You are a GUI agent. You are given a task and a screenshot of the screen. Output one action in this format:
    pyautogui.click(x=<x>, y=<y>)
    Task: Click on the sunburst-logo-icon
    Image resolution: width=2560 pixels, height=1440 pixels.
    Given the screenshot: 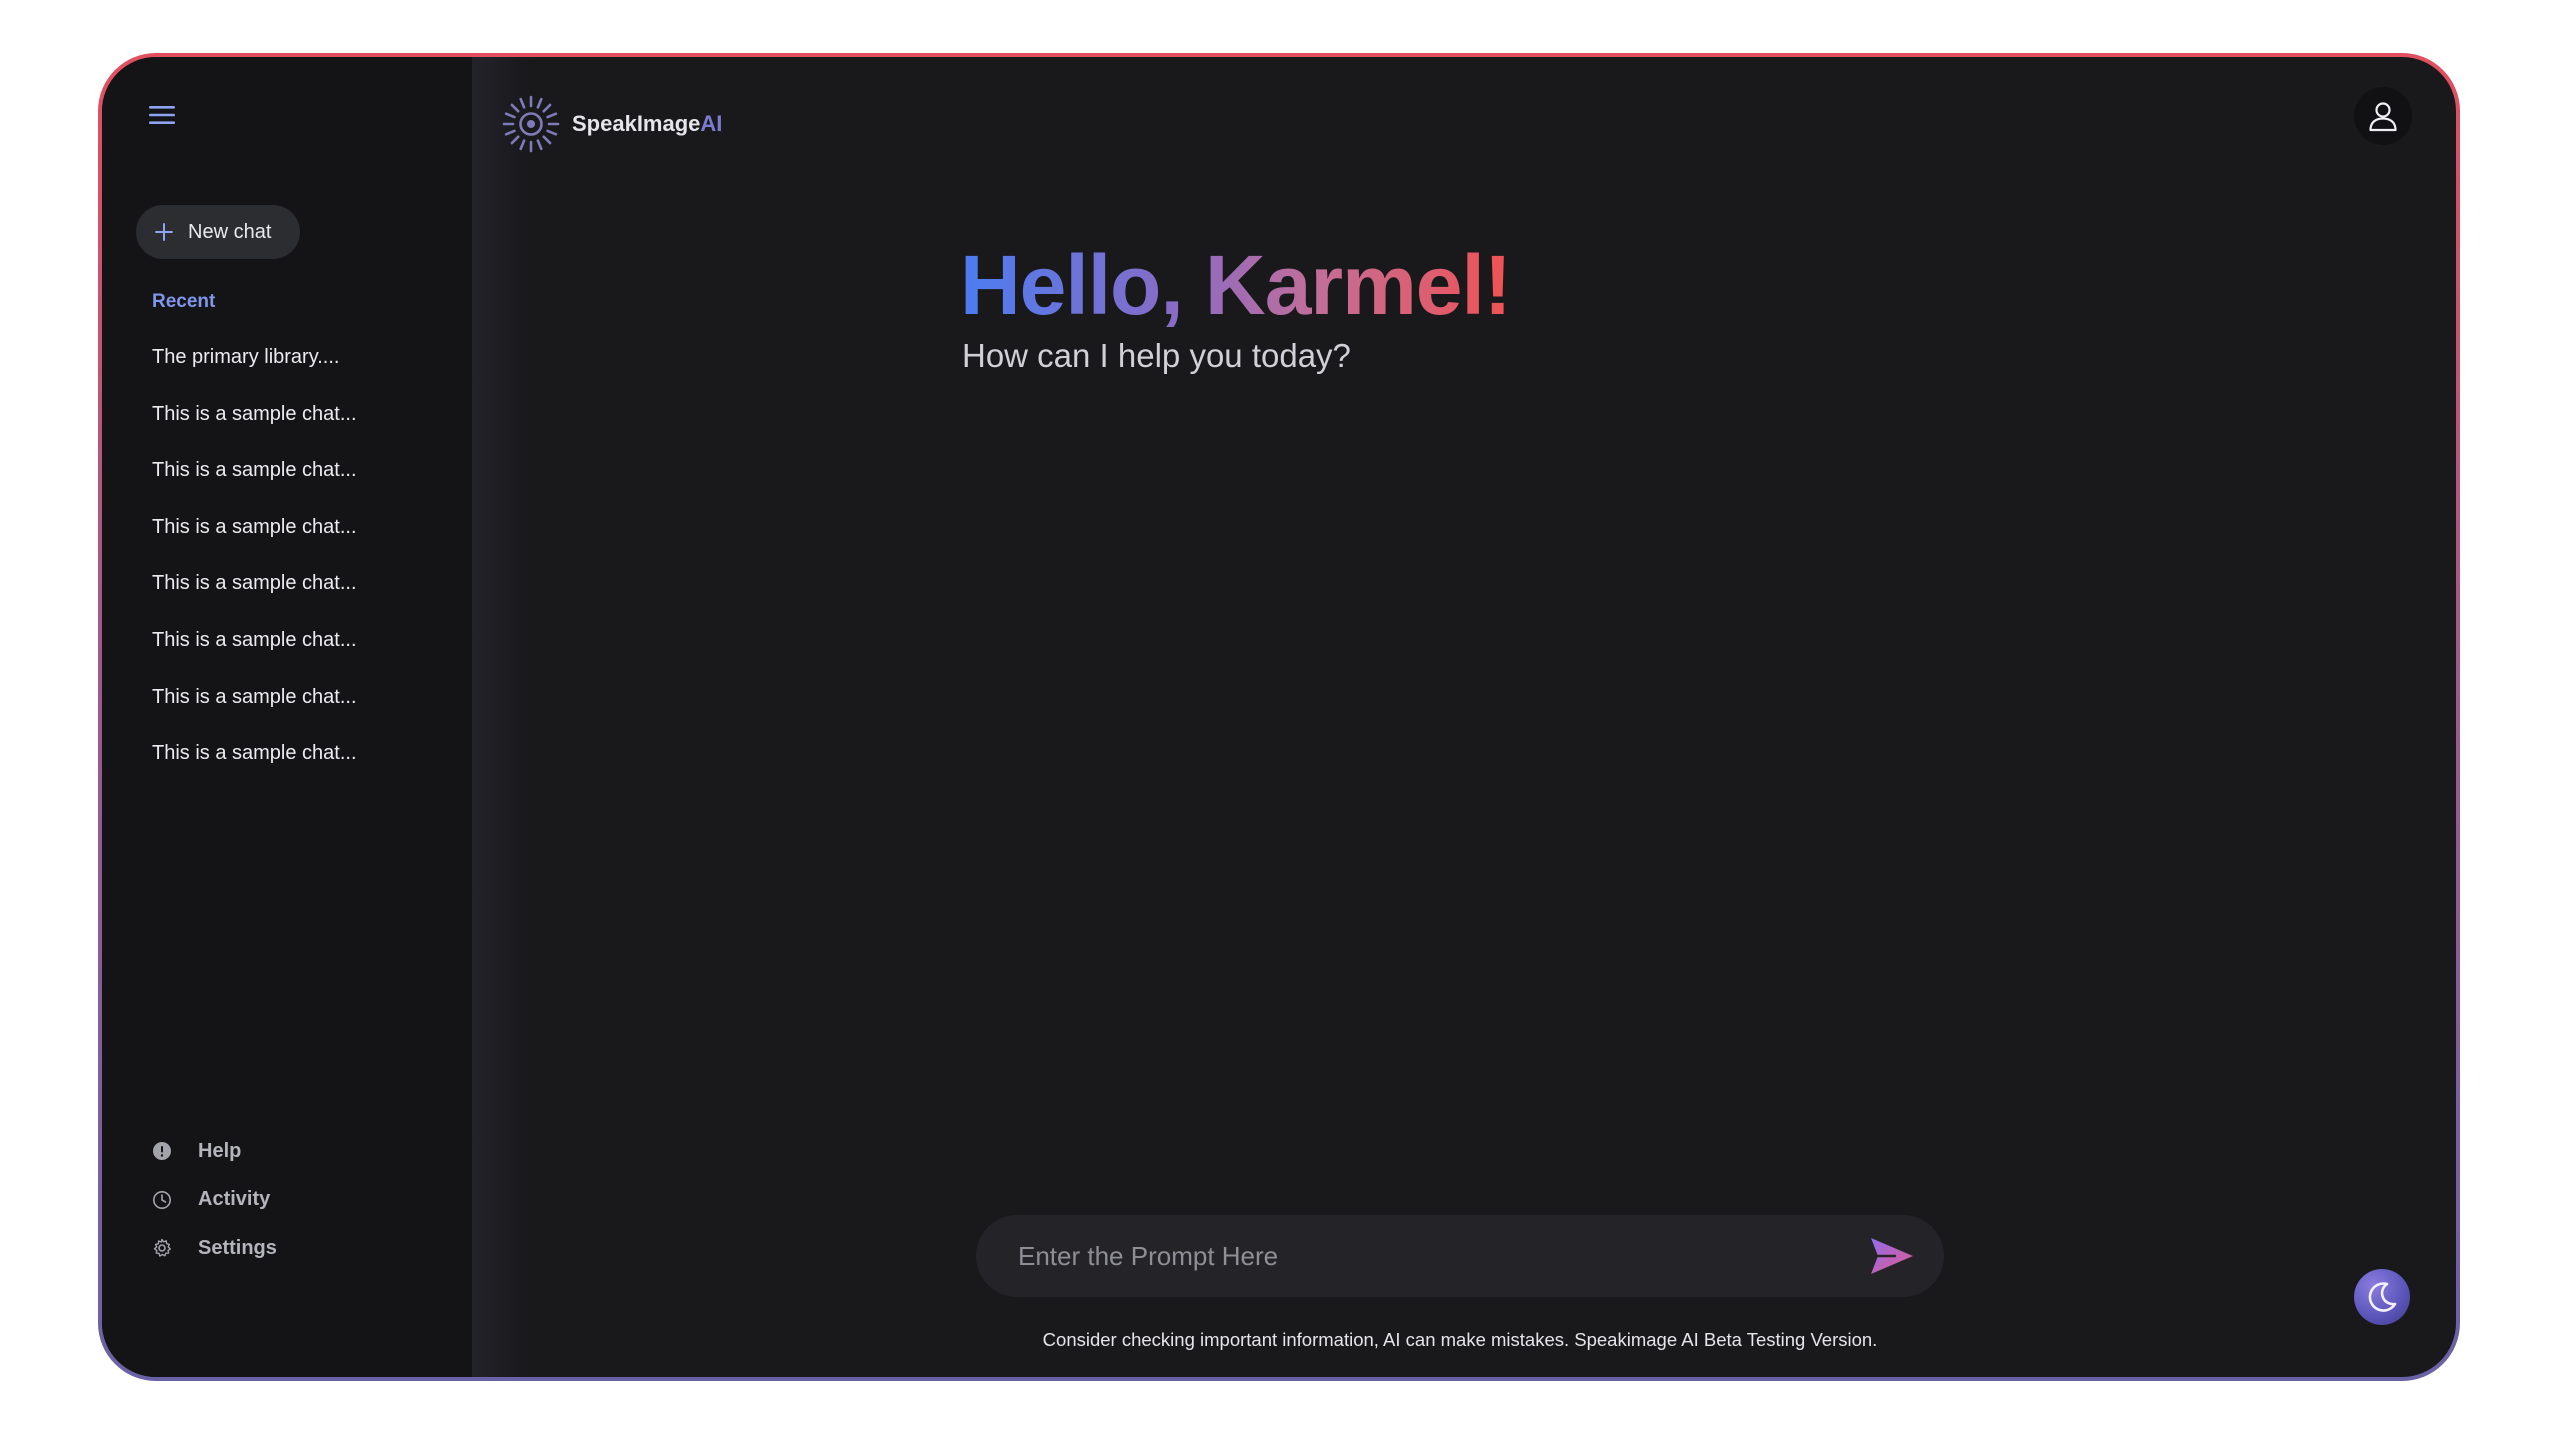 What is the action you would take?
    pyautogui.click(x=531, y=124)
    